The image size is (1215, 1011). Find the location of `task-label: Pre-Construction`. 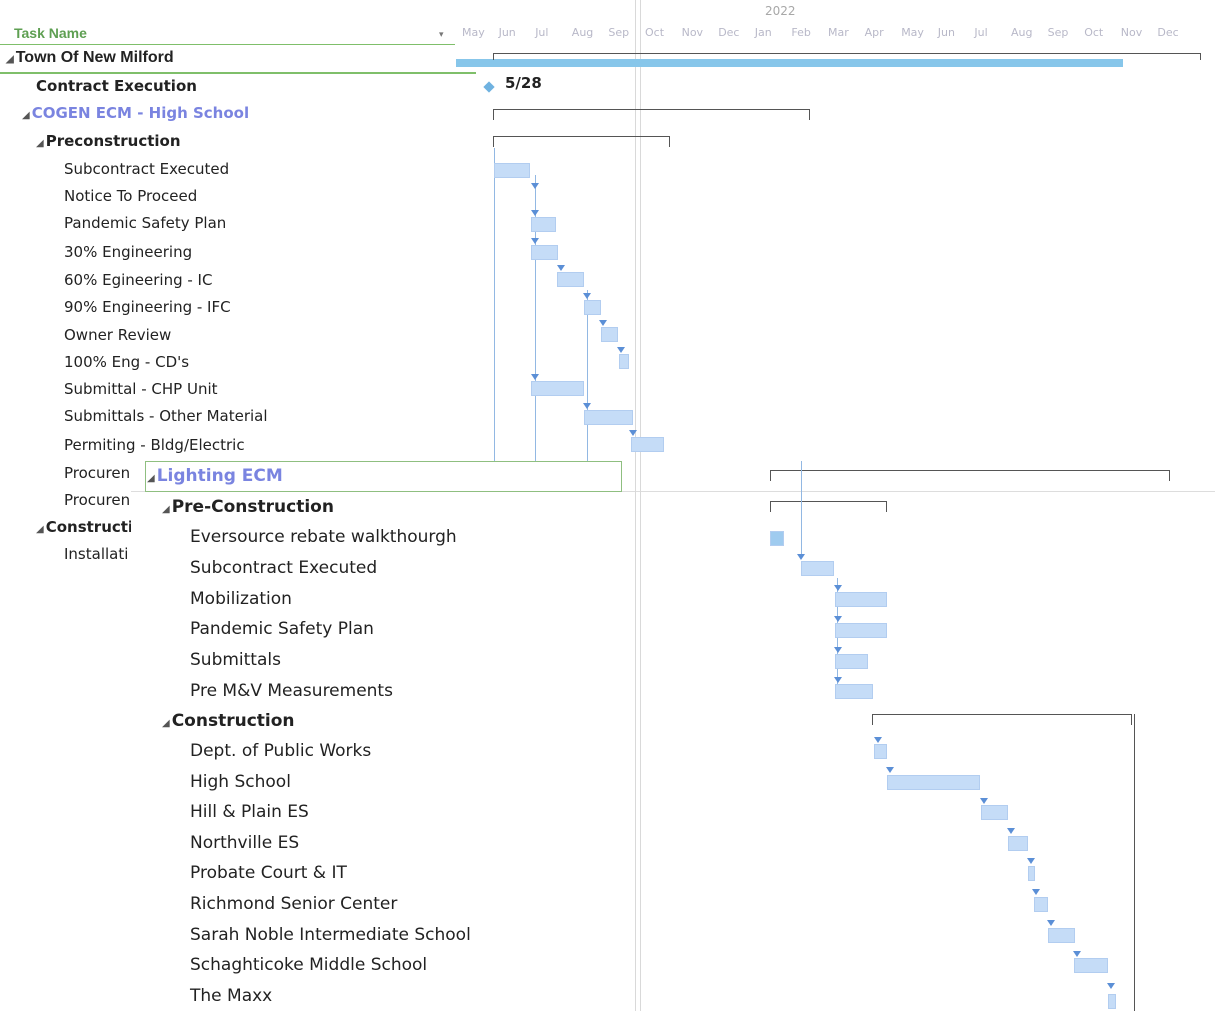

task-label: Pre-Construction is located at coordinates (252, 507).